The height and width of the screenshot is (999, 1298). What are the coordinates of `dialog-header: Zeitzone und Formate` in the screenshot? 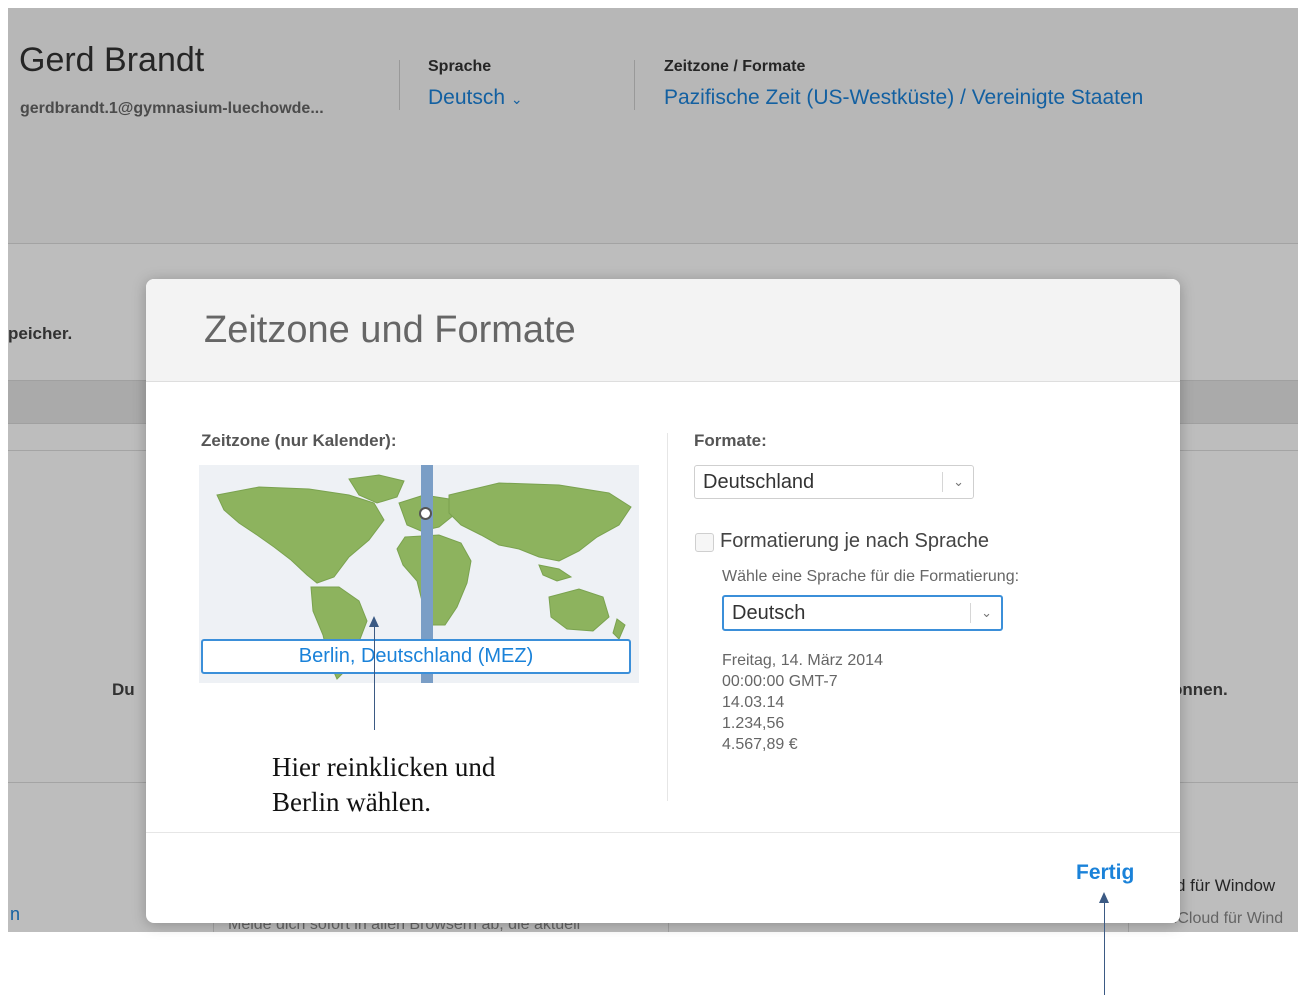 It's located at (663, 330).